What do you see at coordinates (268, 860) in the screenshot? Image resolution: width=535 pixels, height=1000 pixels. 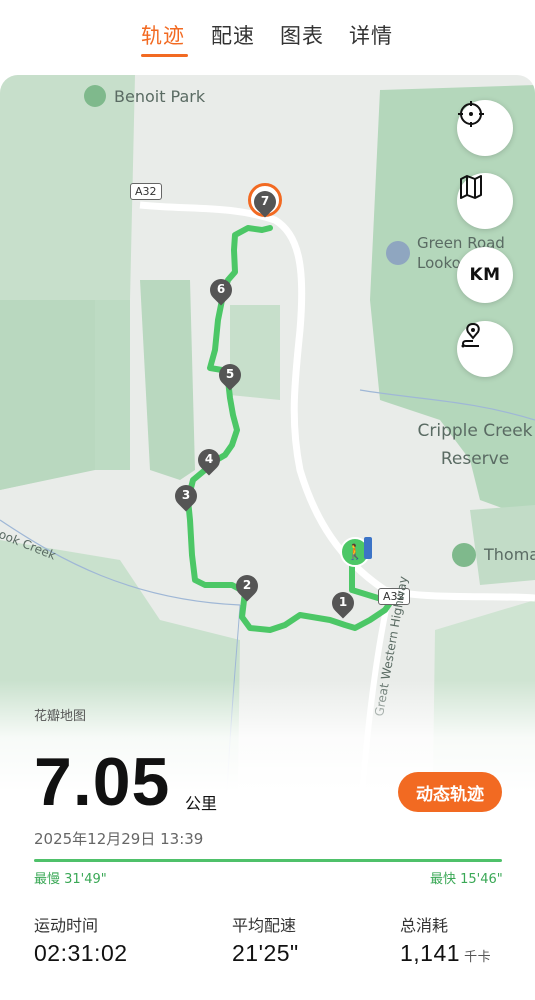 I see `pace-range-bar` at bounding box center [268, 860].